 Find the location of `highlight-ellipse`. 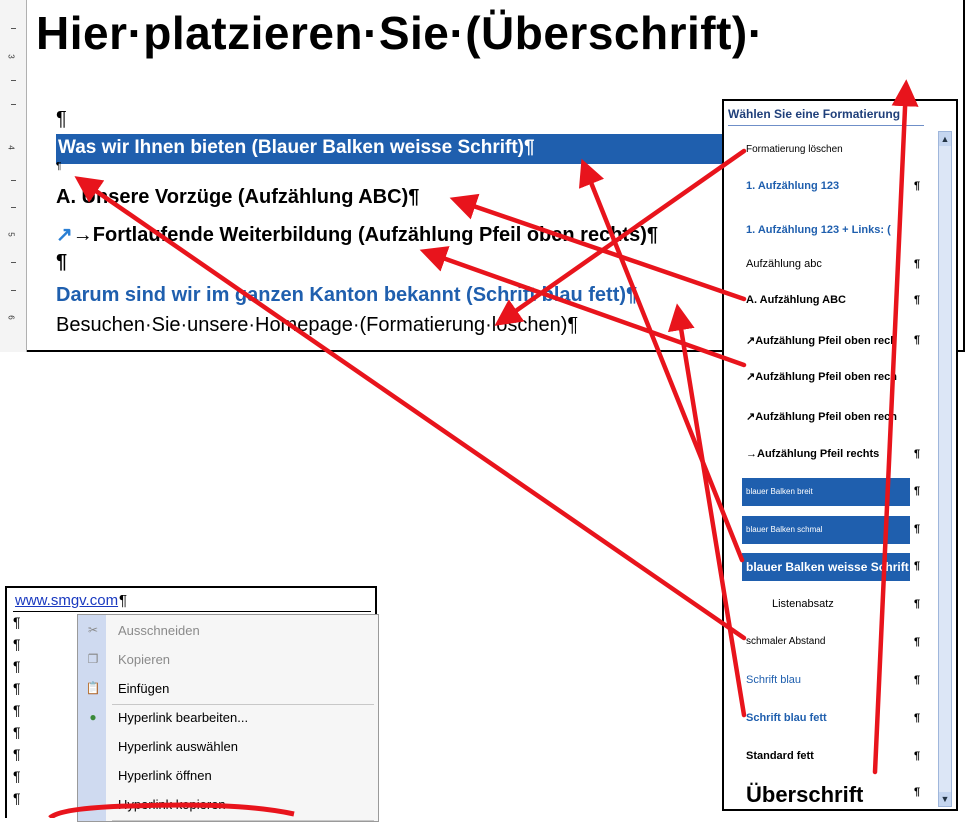

highlight-ellipse is located at coordinates (171, 810).